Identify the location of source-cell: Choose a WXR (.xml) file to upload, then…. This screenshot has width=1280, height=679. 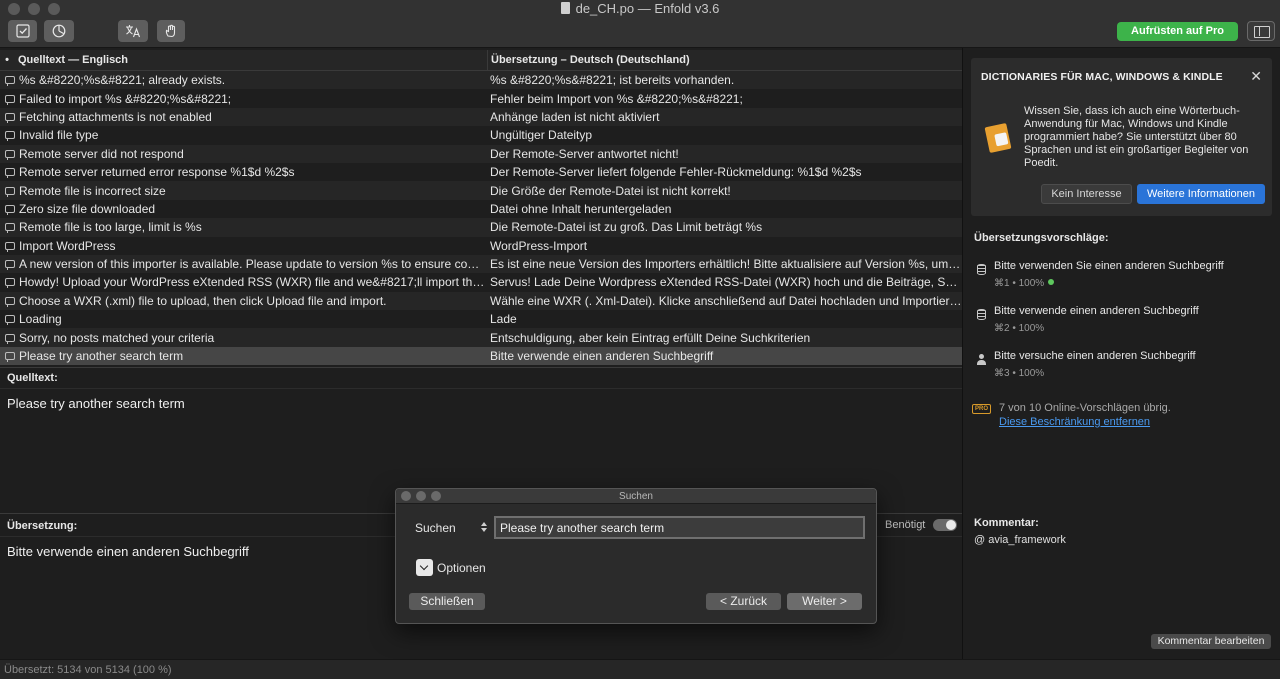
(203, 300).